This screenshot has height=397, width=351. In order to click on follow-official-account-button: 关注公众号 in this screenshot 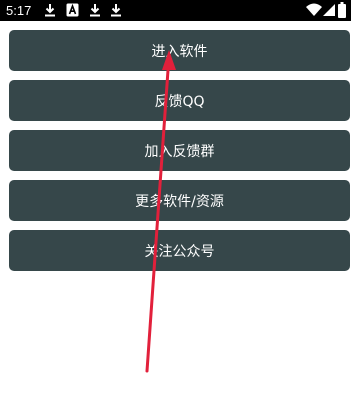, I will do `click(179, 250)`.